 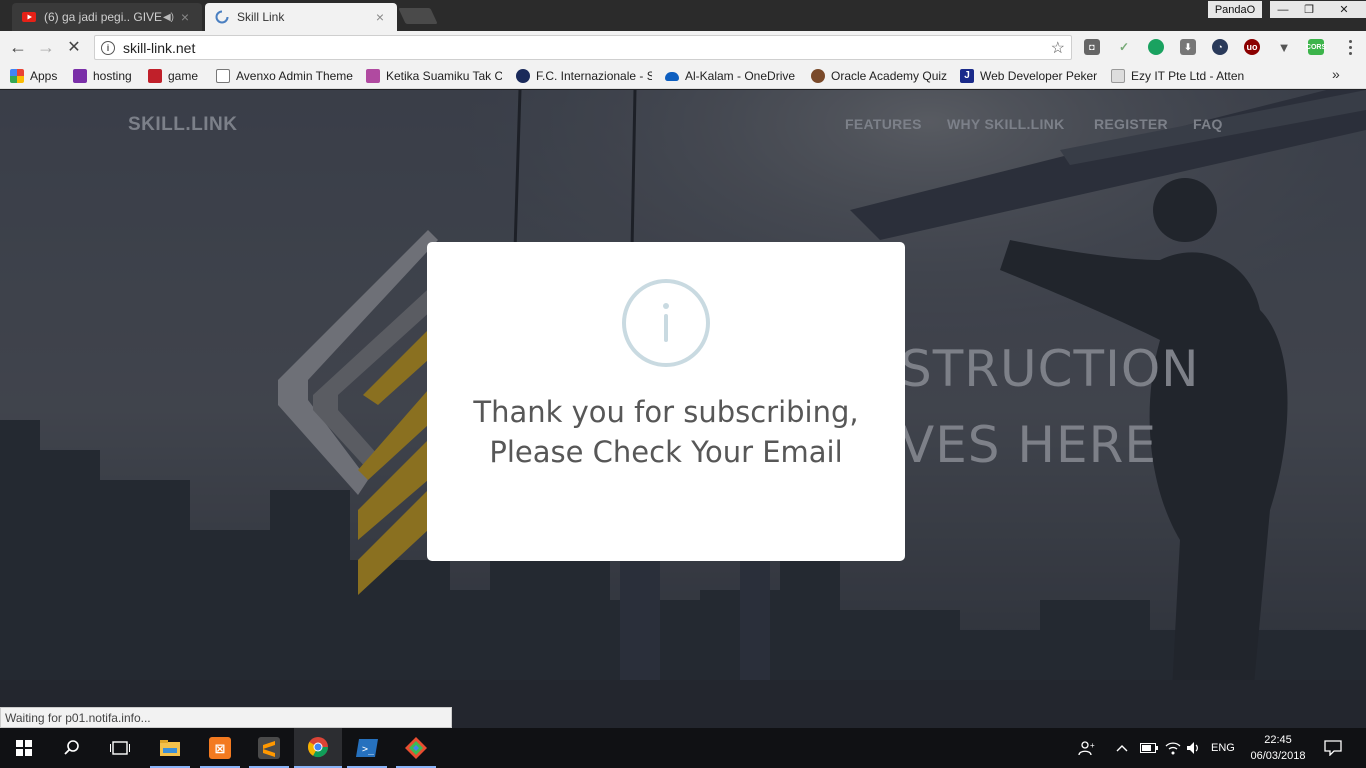 I want to click on bookmark-ketika: Ketika Suamiku Tak C, so click(x=434, y=76).